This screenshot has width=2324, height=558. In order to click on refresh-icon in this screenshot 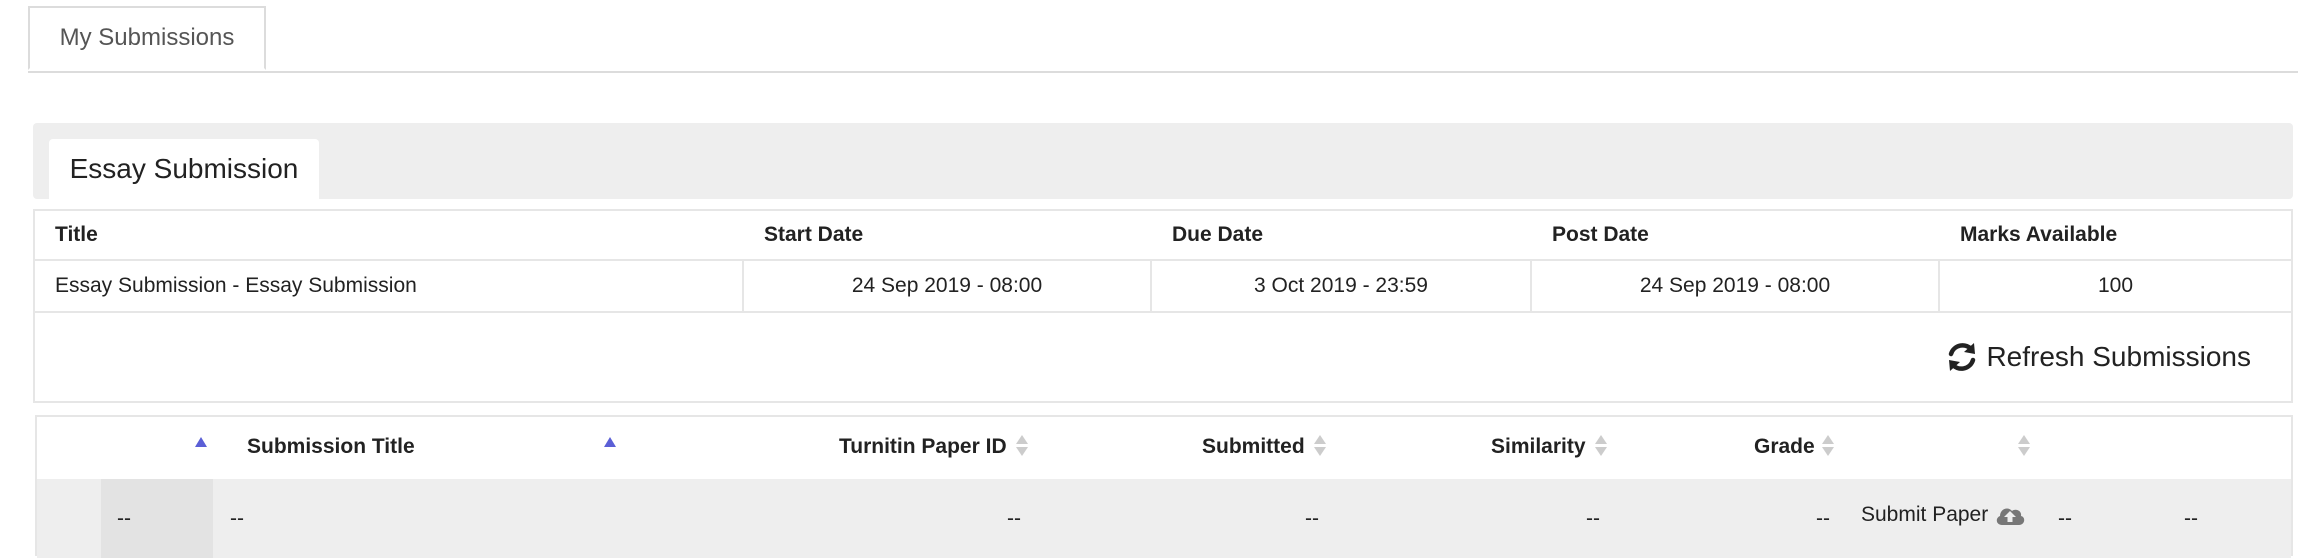, I will do `click(1962, 357)`.